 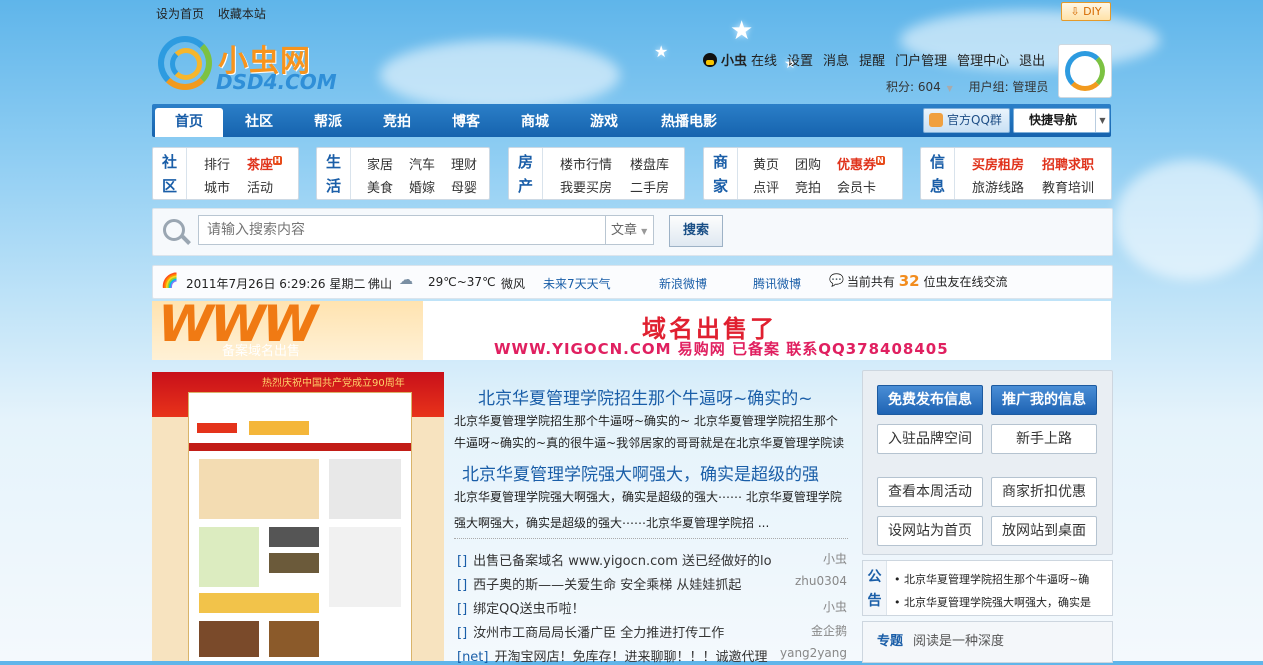 I want to click on user-group-label: 用户组: 管理员, so click(x=1008, y=87).